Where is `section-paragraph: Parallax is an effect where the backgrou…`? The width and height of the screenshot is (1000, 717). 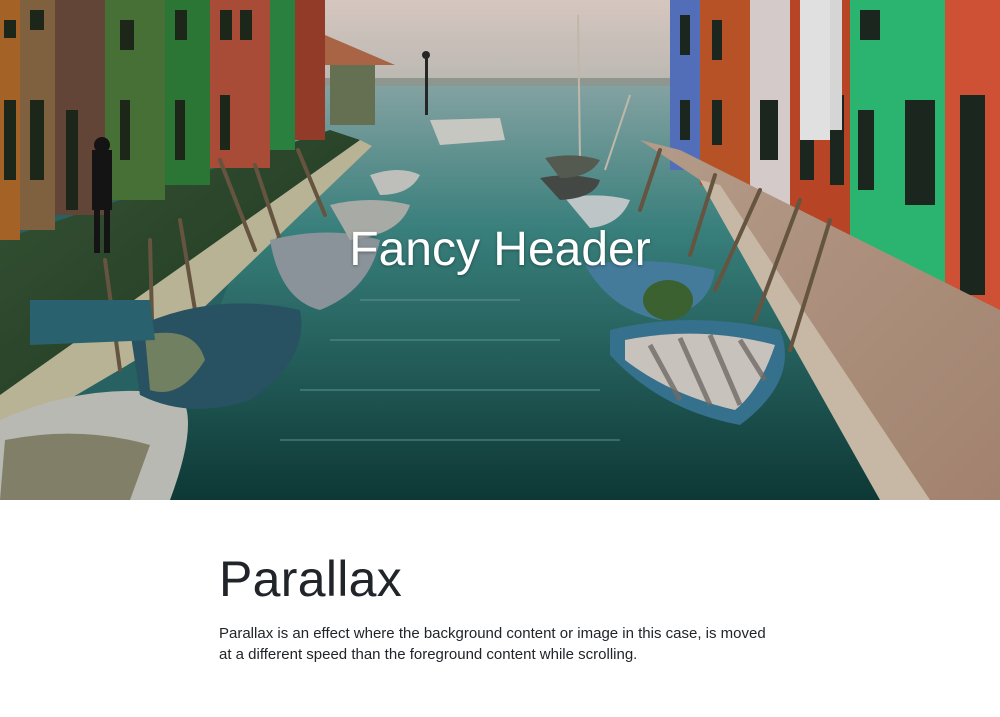 section-paragraph: Parallax is an effect where the backgrou… is located at coordinates (492, 644).